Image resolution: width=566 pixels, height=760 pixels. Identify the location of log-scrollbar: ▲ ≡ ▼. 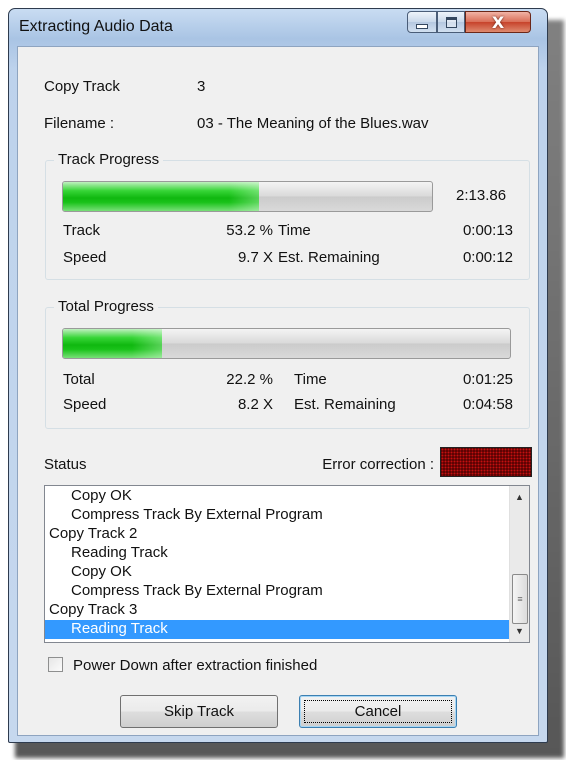
(519, 564).